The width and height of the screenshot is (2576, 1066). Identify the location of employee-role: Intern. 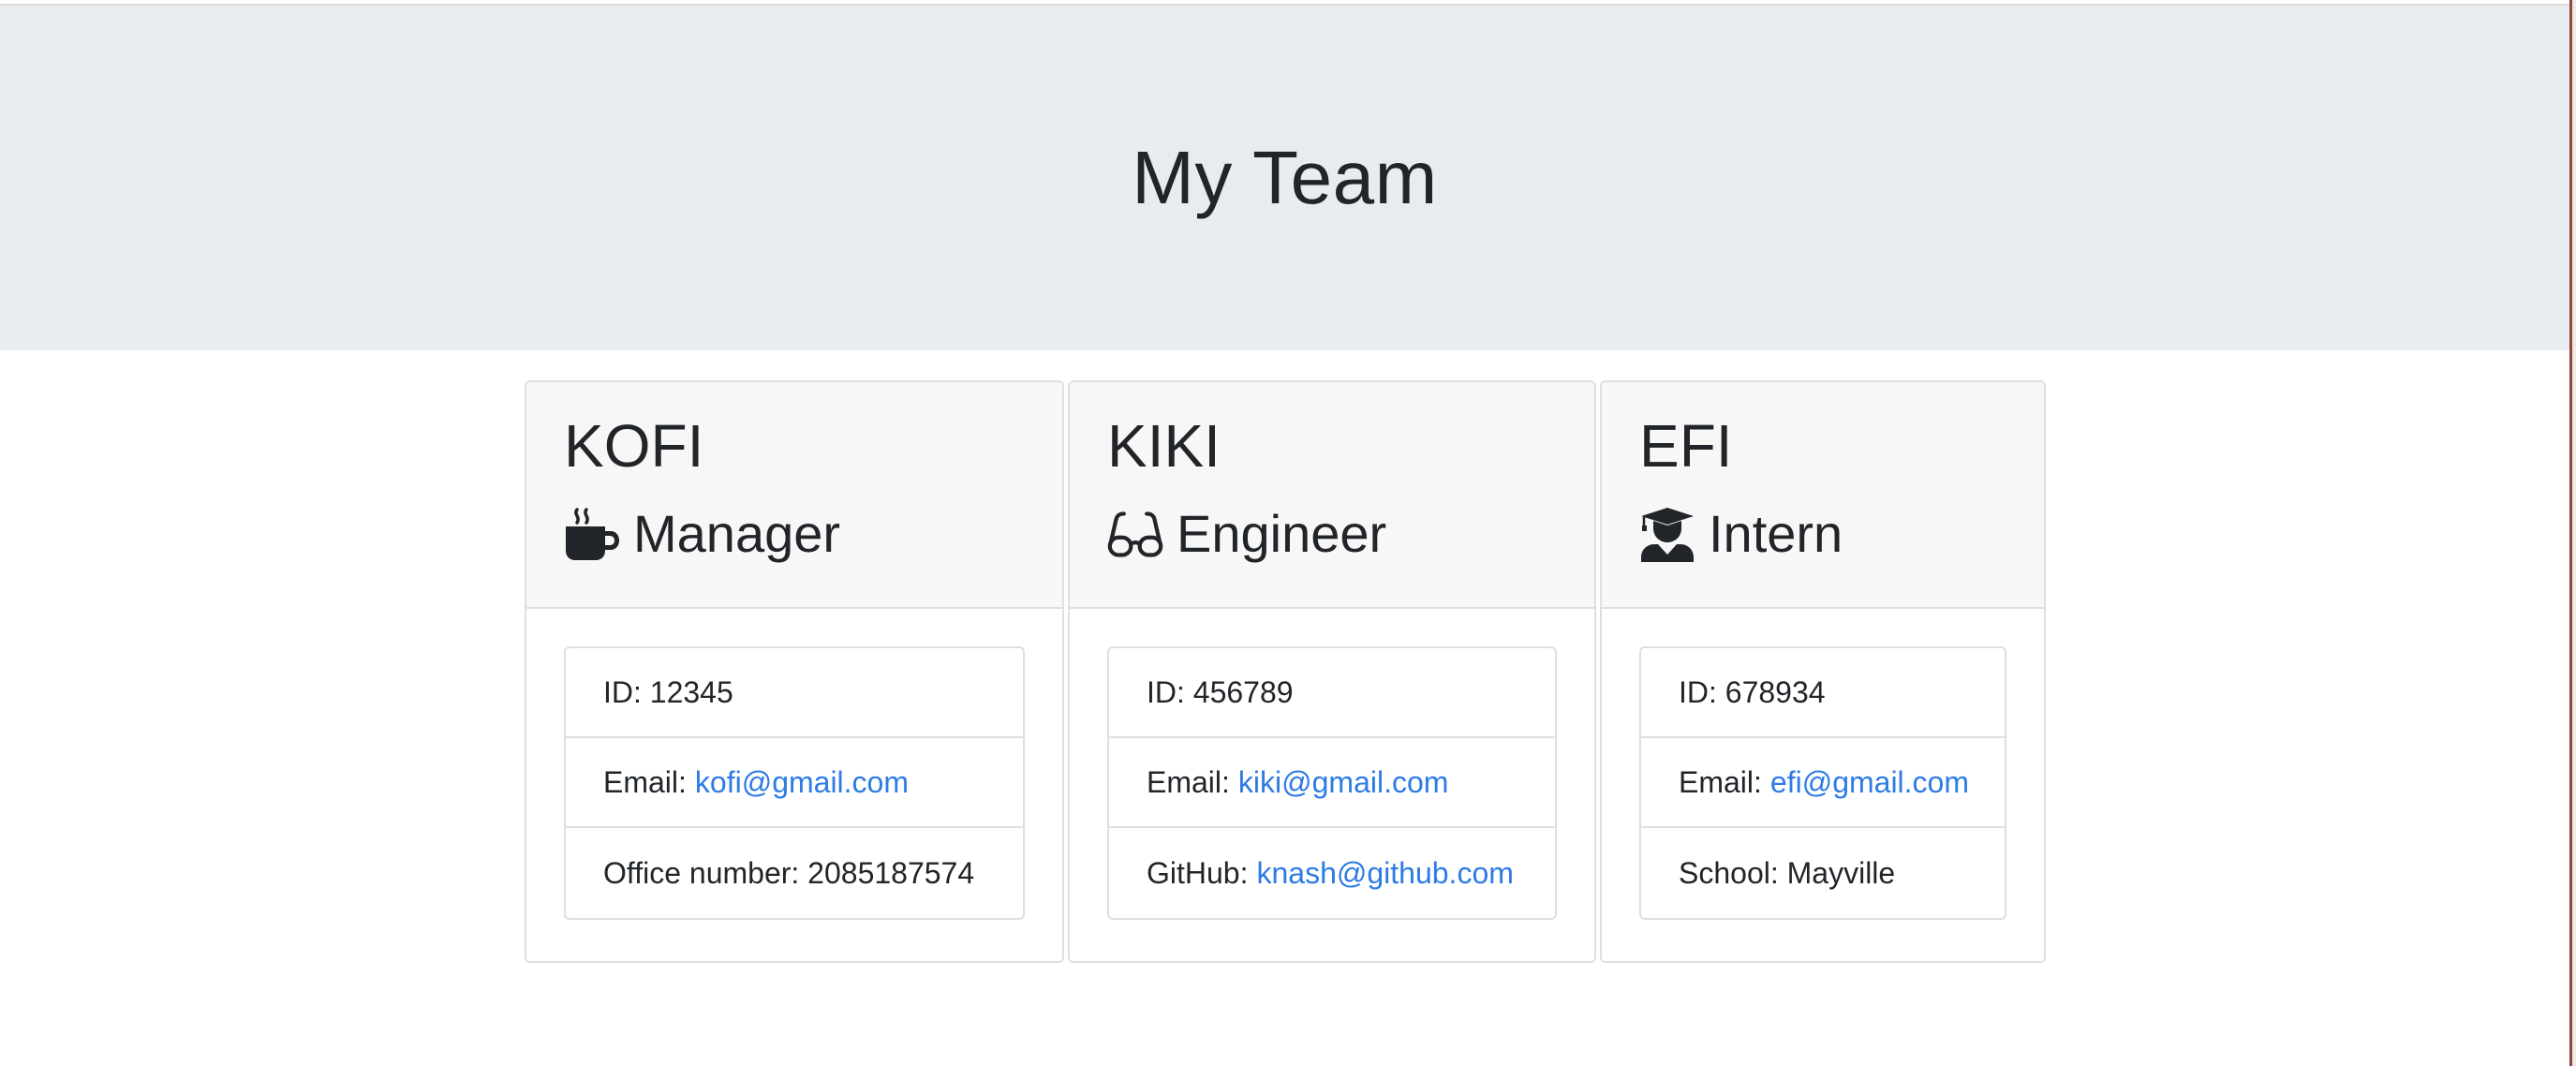
(1741, 534).